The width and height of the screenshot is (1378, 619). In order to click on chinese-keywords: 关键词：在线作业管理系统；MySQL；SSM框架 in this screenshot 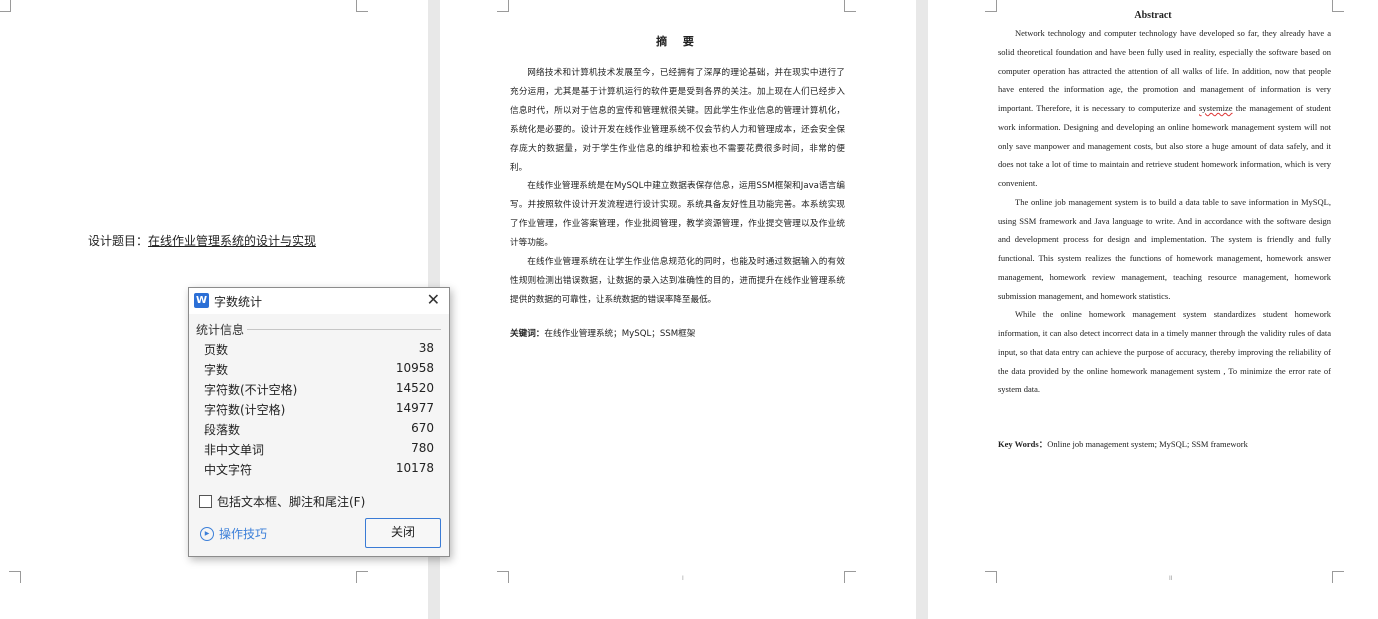, I will do `click(602, 333)`.